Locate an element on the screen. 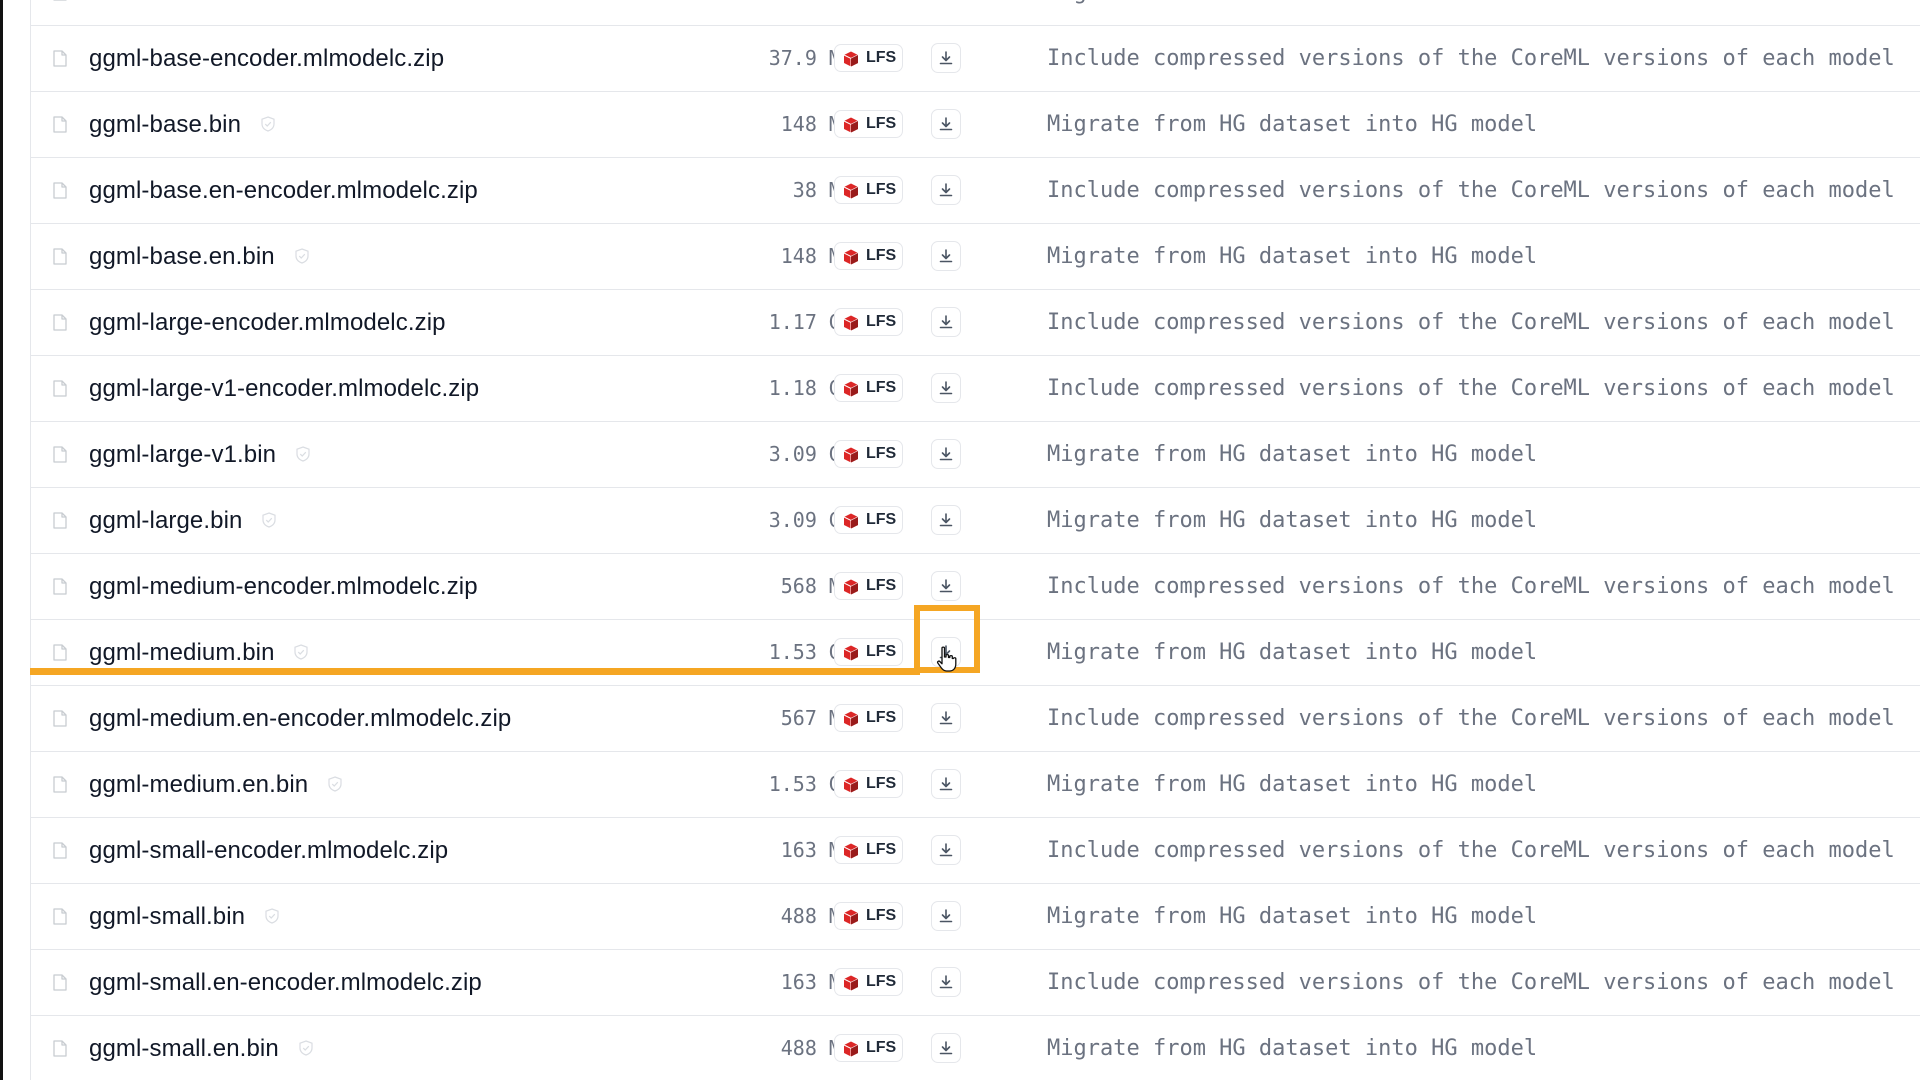 The image size is (1920, 1080). file-name: ggml-base.en-encoder.mlmodelc.zip is located at coordinates (283, 190).